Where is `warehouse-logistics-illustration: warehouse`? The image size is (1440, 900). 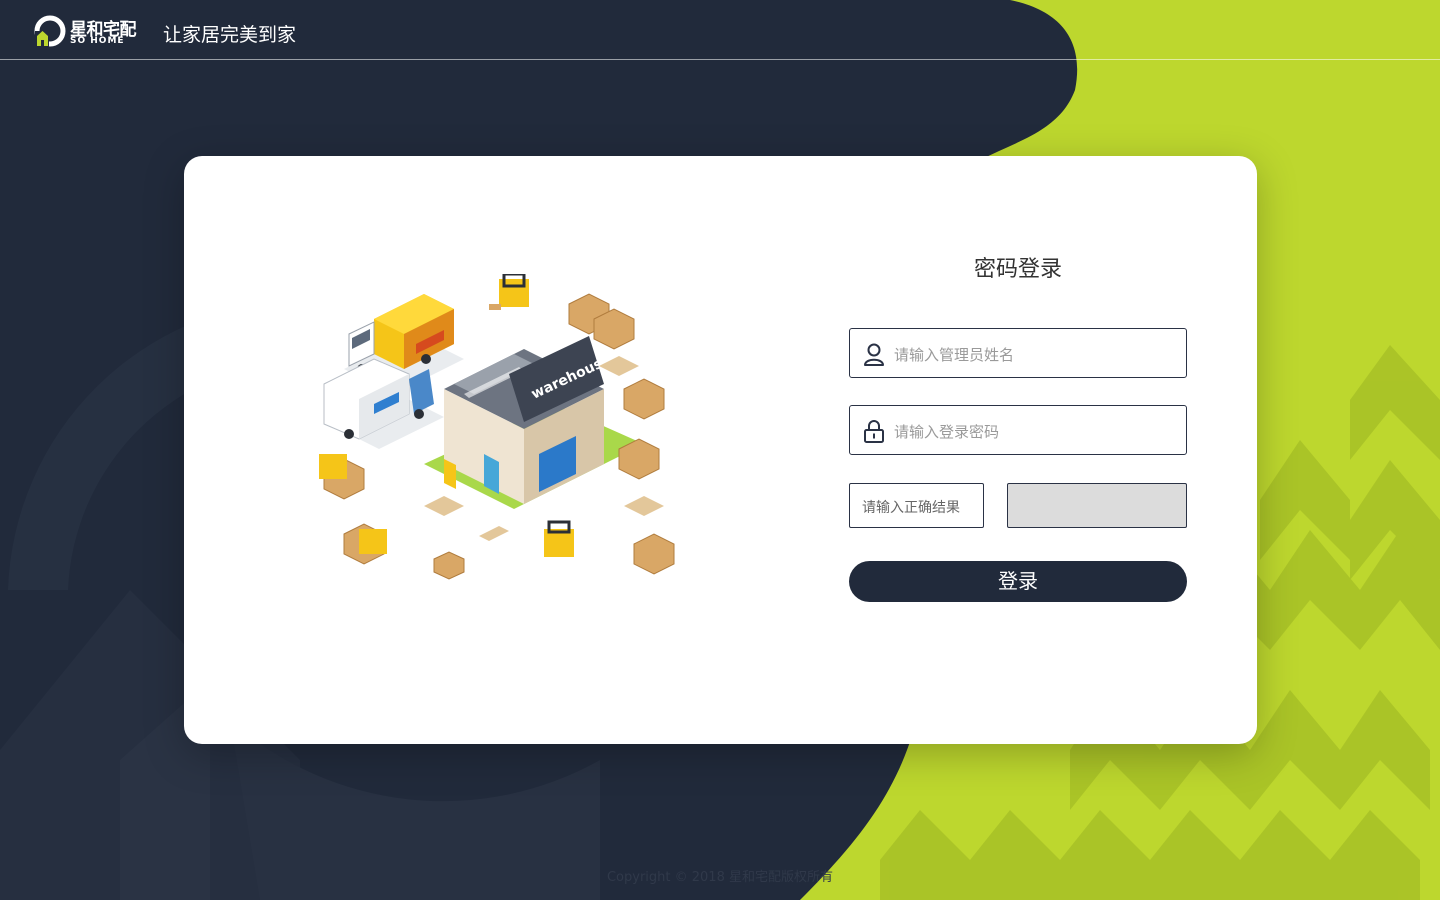
warehouse-logistics-illustration: warehouse is located at coordinates (497, 427).